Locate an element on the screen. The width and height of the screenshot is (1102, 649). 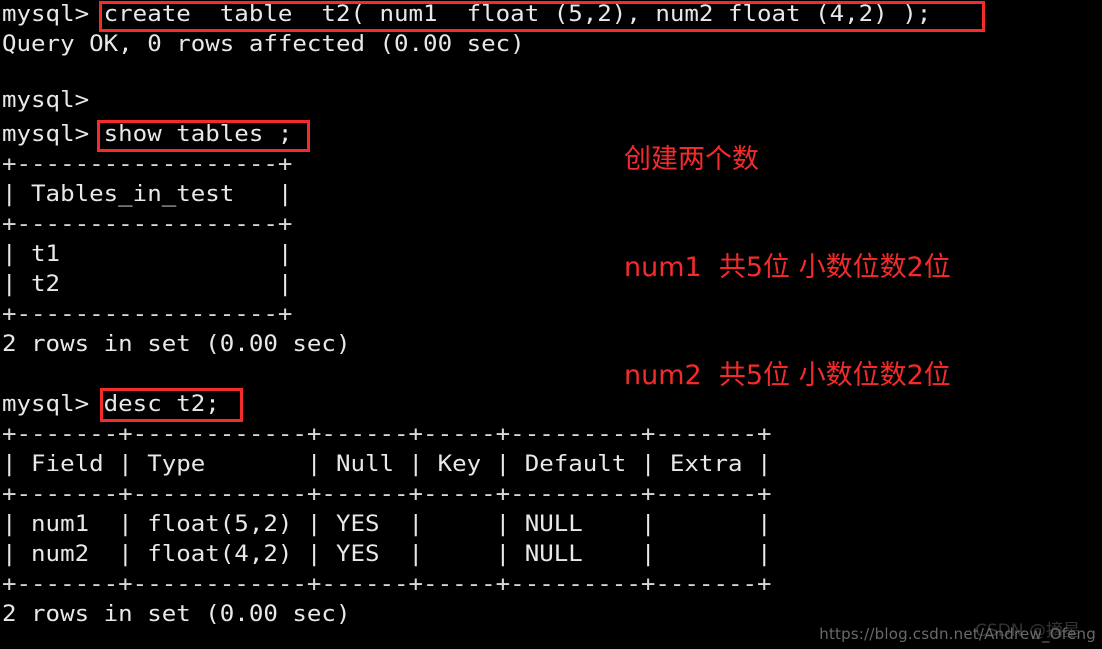
terminal-line: mysql> show tables ; is located at coordinates (147, 134).